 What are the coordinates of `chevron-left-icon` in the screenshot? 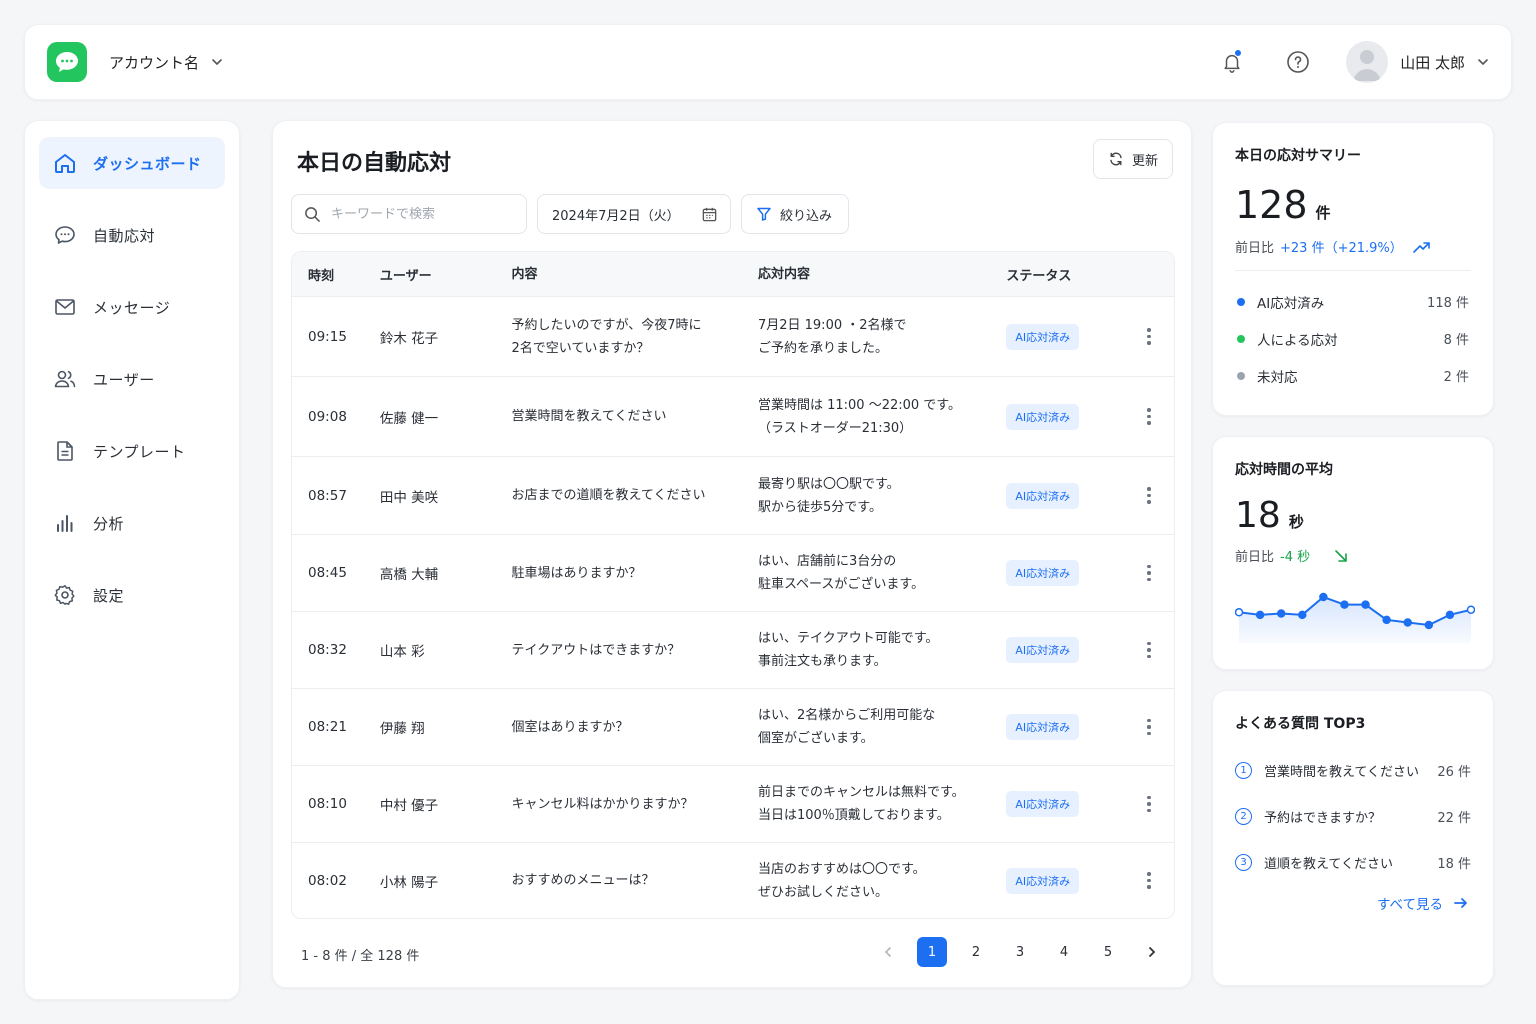 It's located at (887, 952).